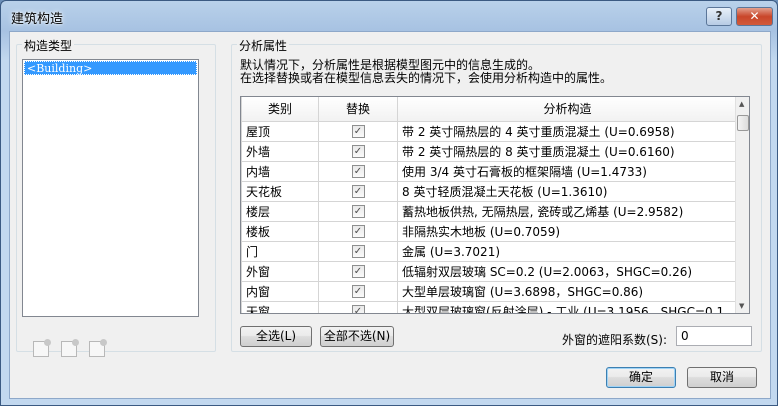 The height and width of the screenshot is (406, 778). What do you see at coordinates (567, 109) in the screenshot?
I see `column-header-construction: 分析构造` at bounding box center [567, 109].